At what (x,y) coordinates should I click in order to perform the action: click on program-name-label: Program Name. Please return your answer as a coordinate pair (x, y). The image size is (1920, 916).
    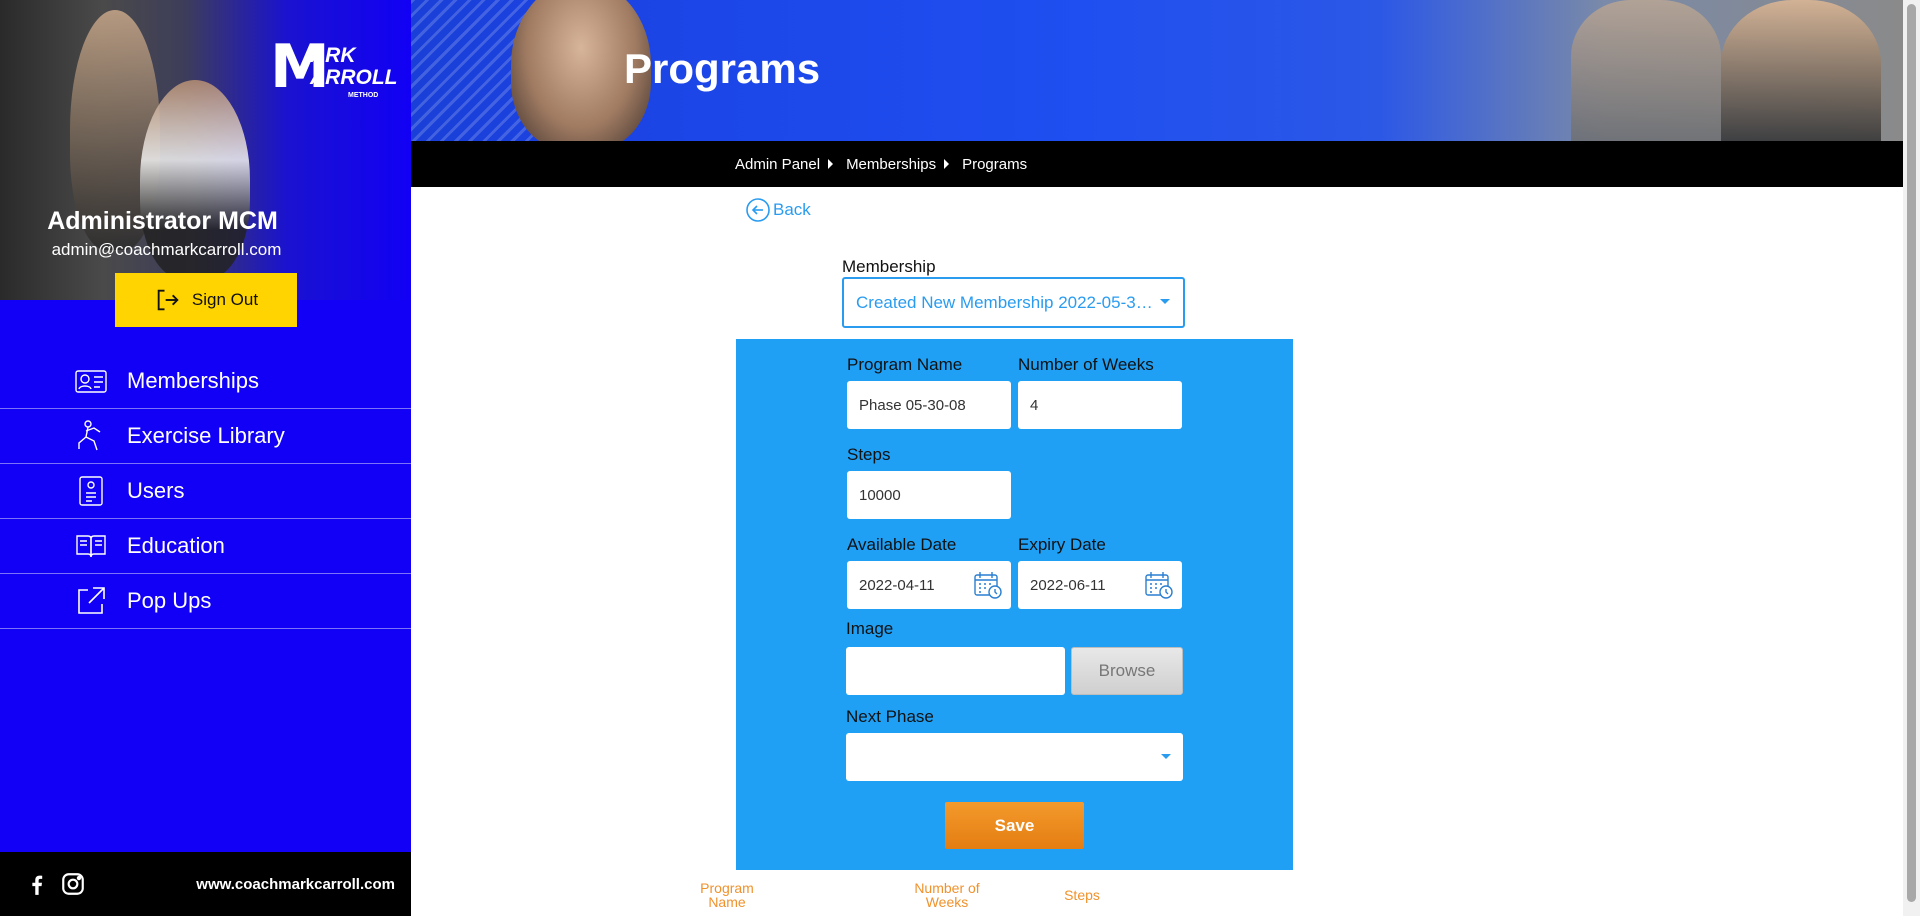
    Looking at the image, I should click on (905, 364).